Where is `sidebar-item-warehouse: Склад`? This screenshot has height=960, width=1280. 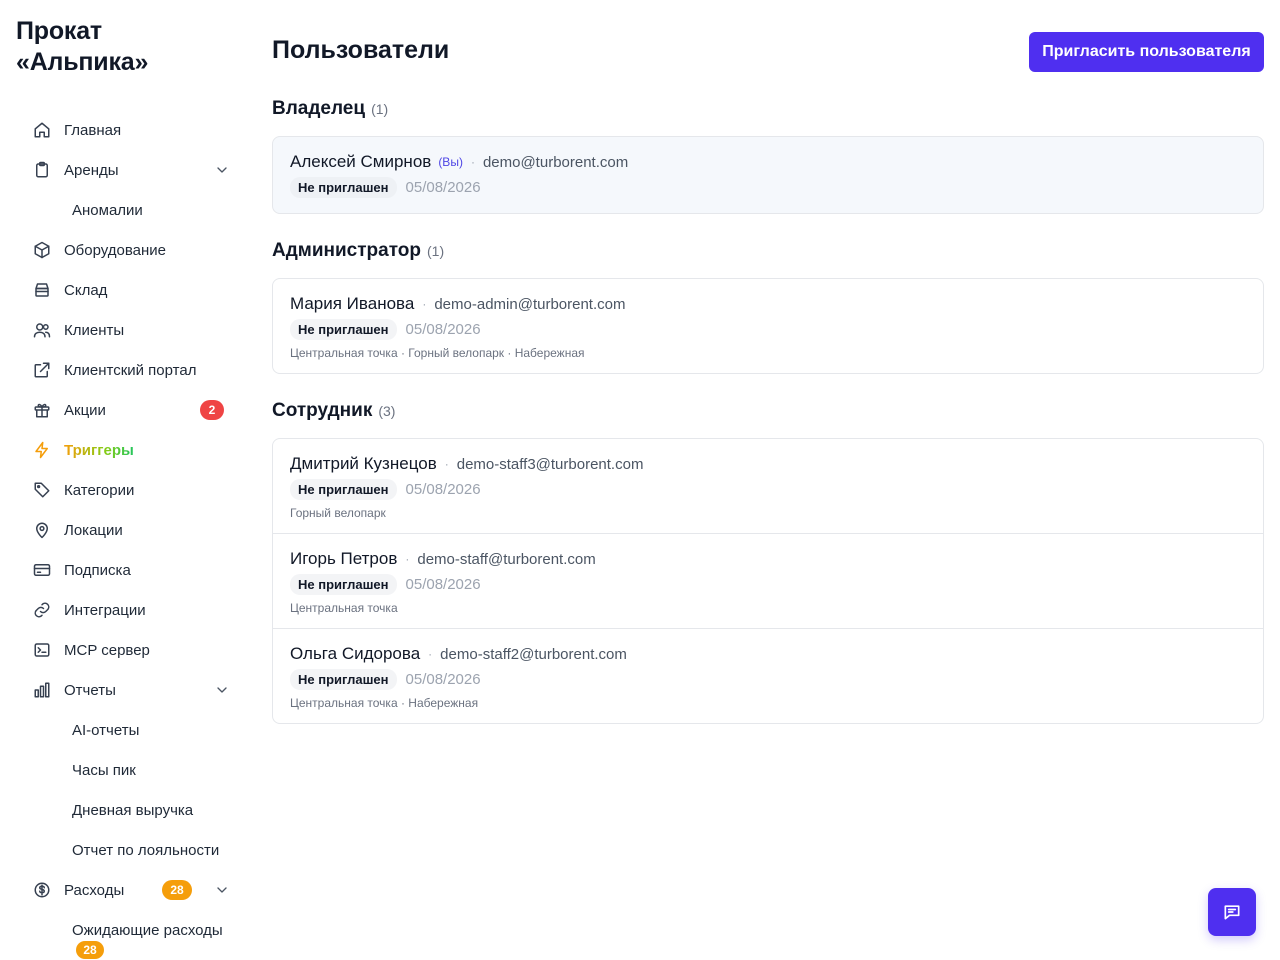 sidebar-item-warehouse: Склад is located at coordinates (136, 290).